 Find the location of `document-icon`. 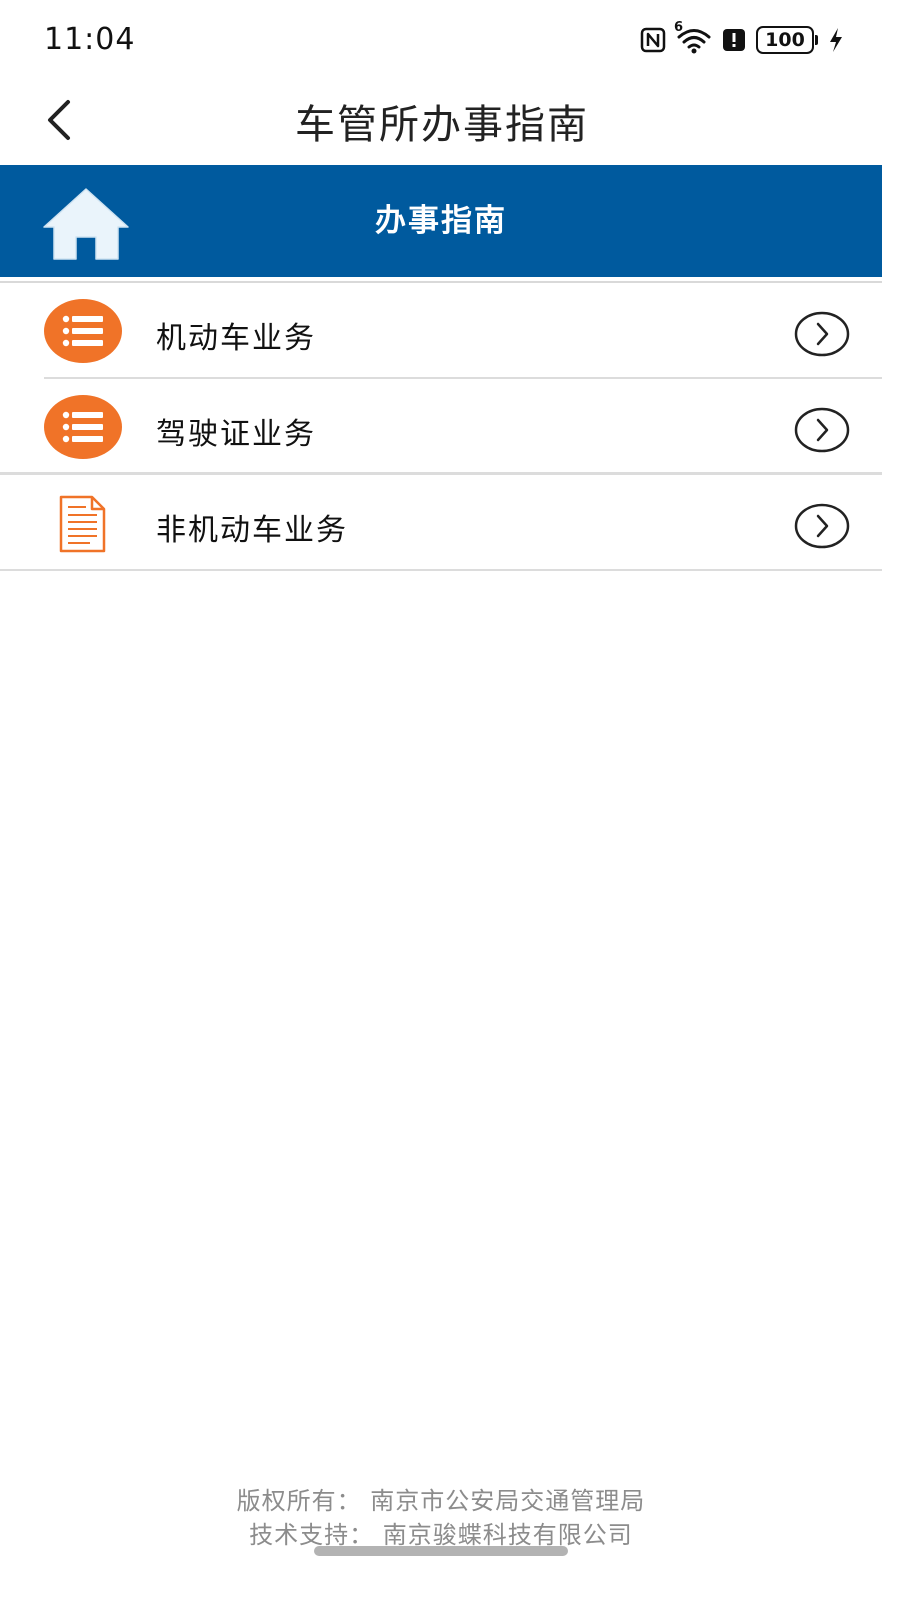

document-icon is located at coordinates (83, 523).